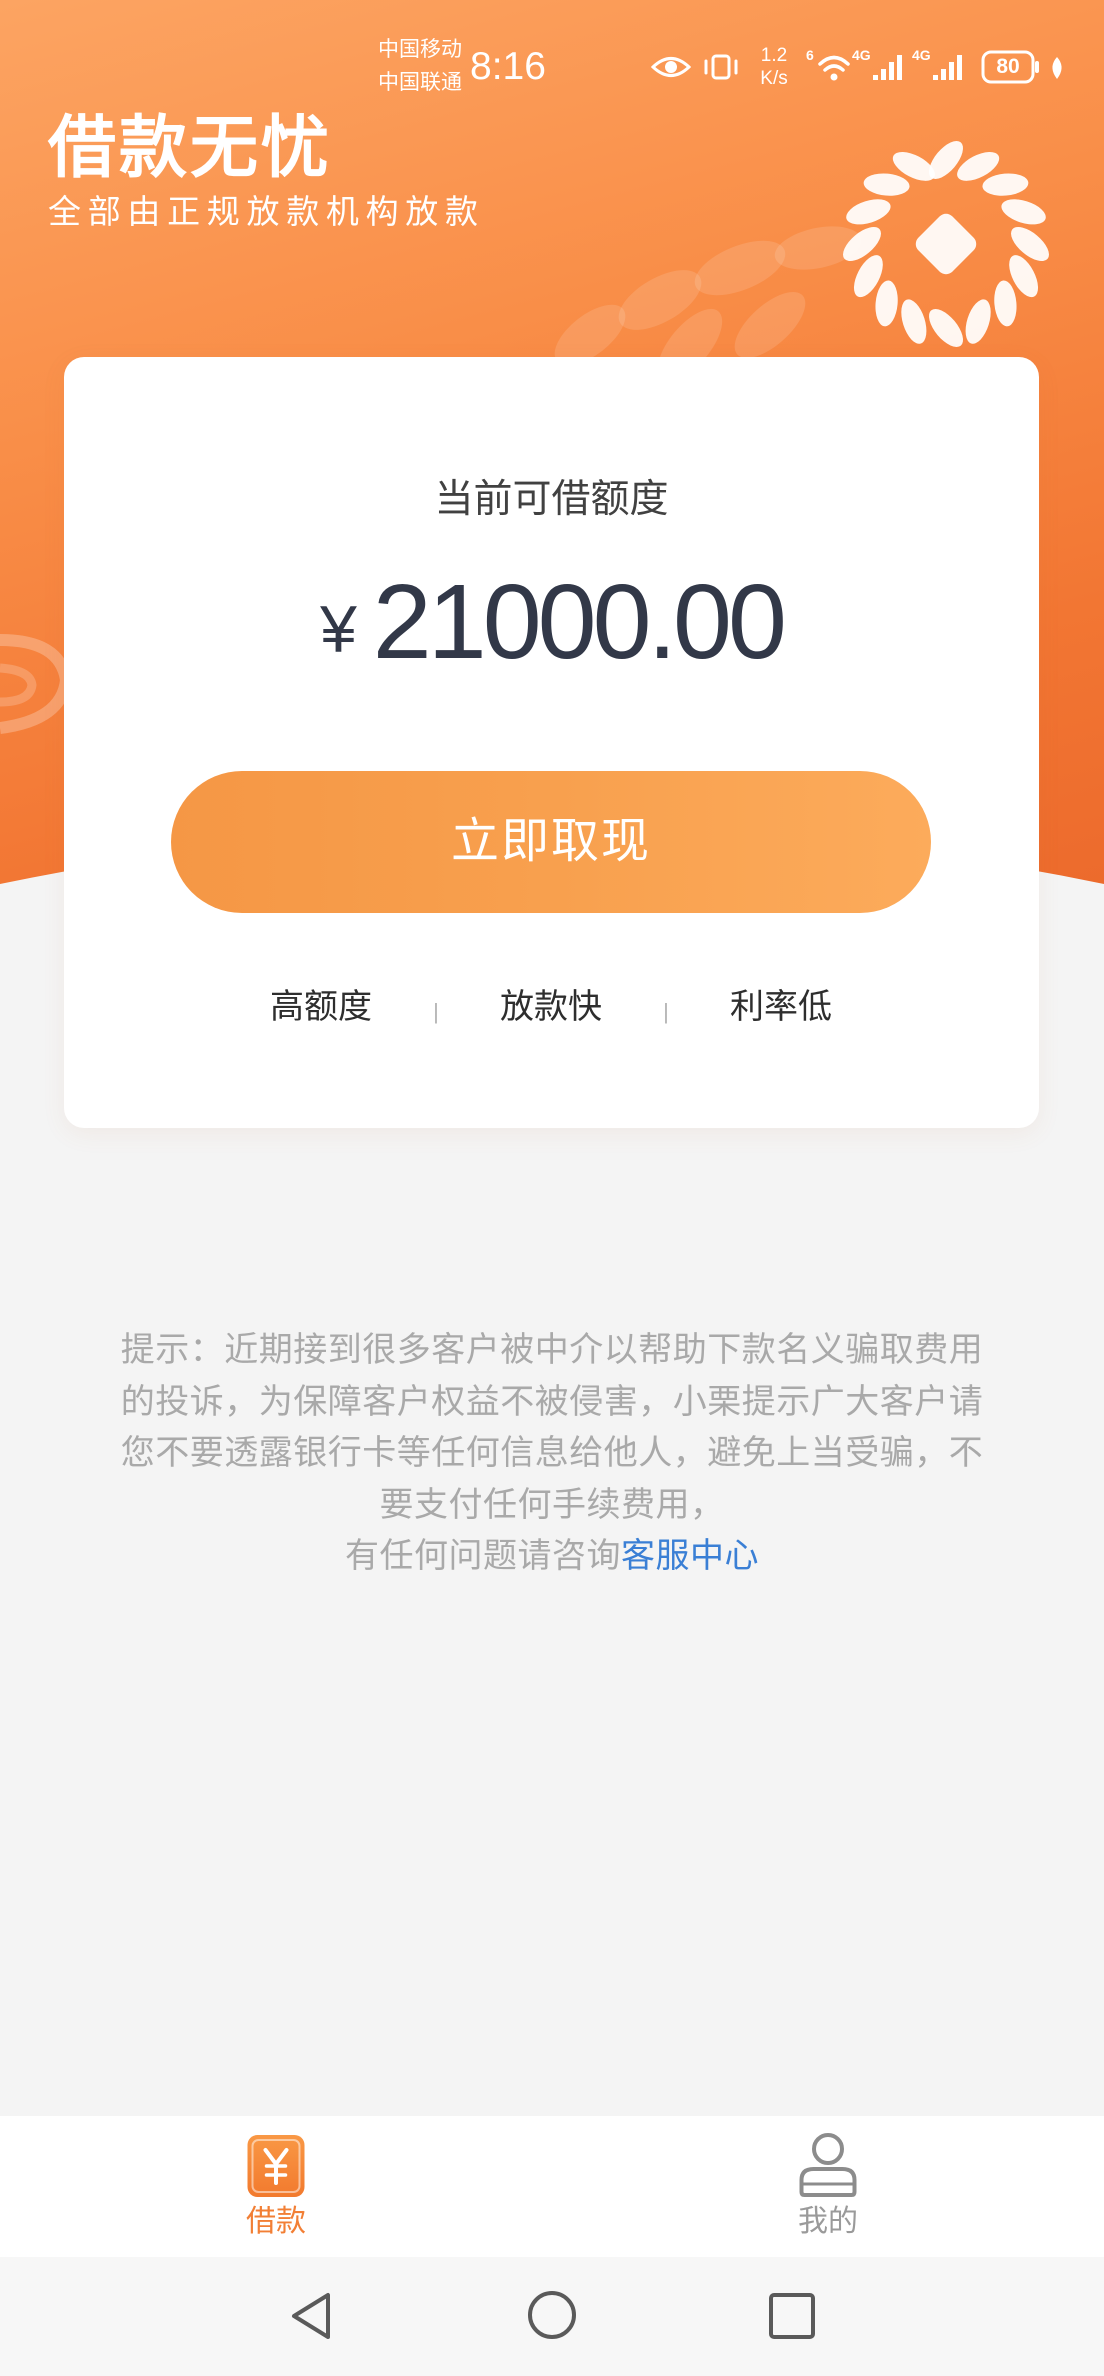  I want to click on customer-service-link: 客服中心, so click(690, 1556).